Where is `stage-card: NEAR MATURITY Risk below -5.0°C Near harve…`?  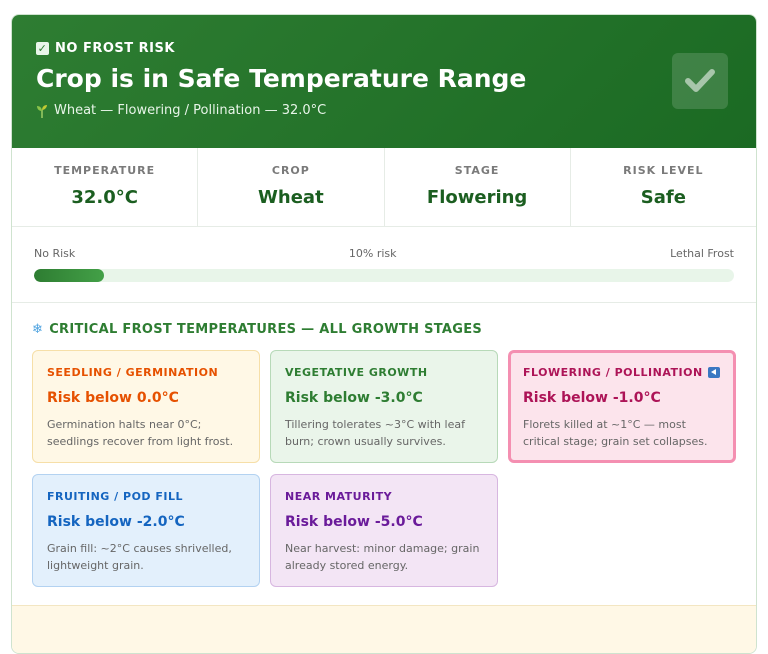 stage-card: NEAR MATURITY Risk below -5.0°C Near harve… is located at coordinates (384, 530).